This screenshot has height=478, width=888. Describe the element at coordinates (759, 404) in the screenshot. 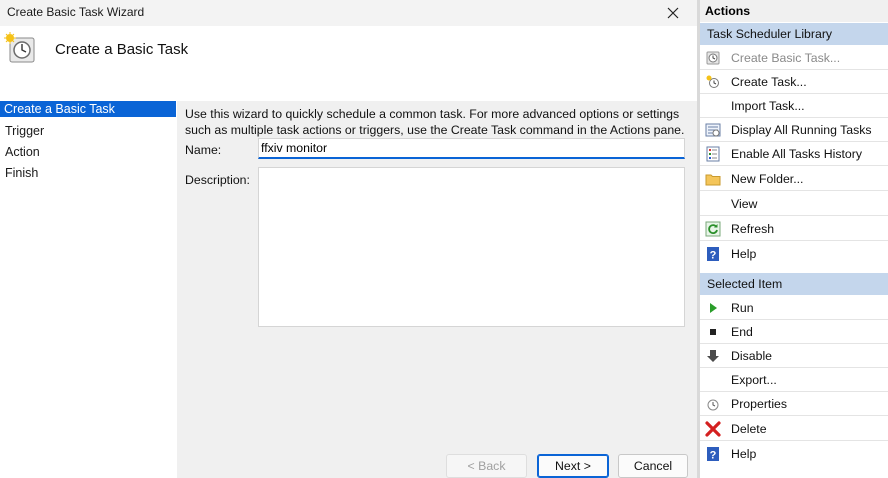

I see `action-label: Properties` at that location.